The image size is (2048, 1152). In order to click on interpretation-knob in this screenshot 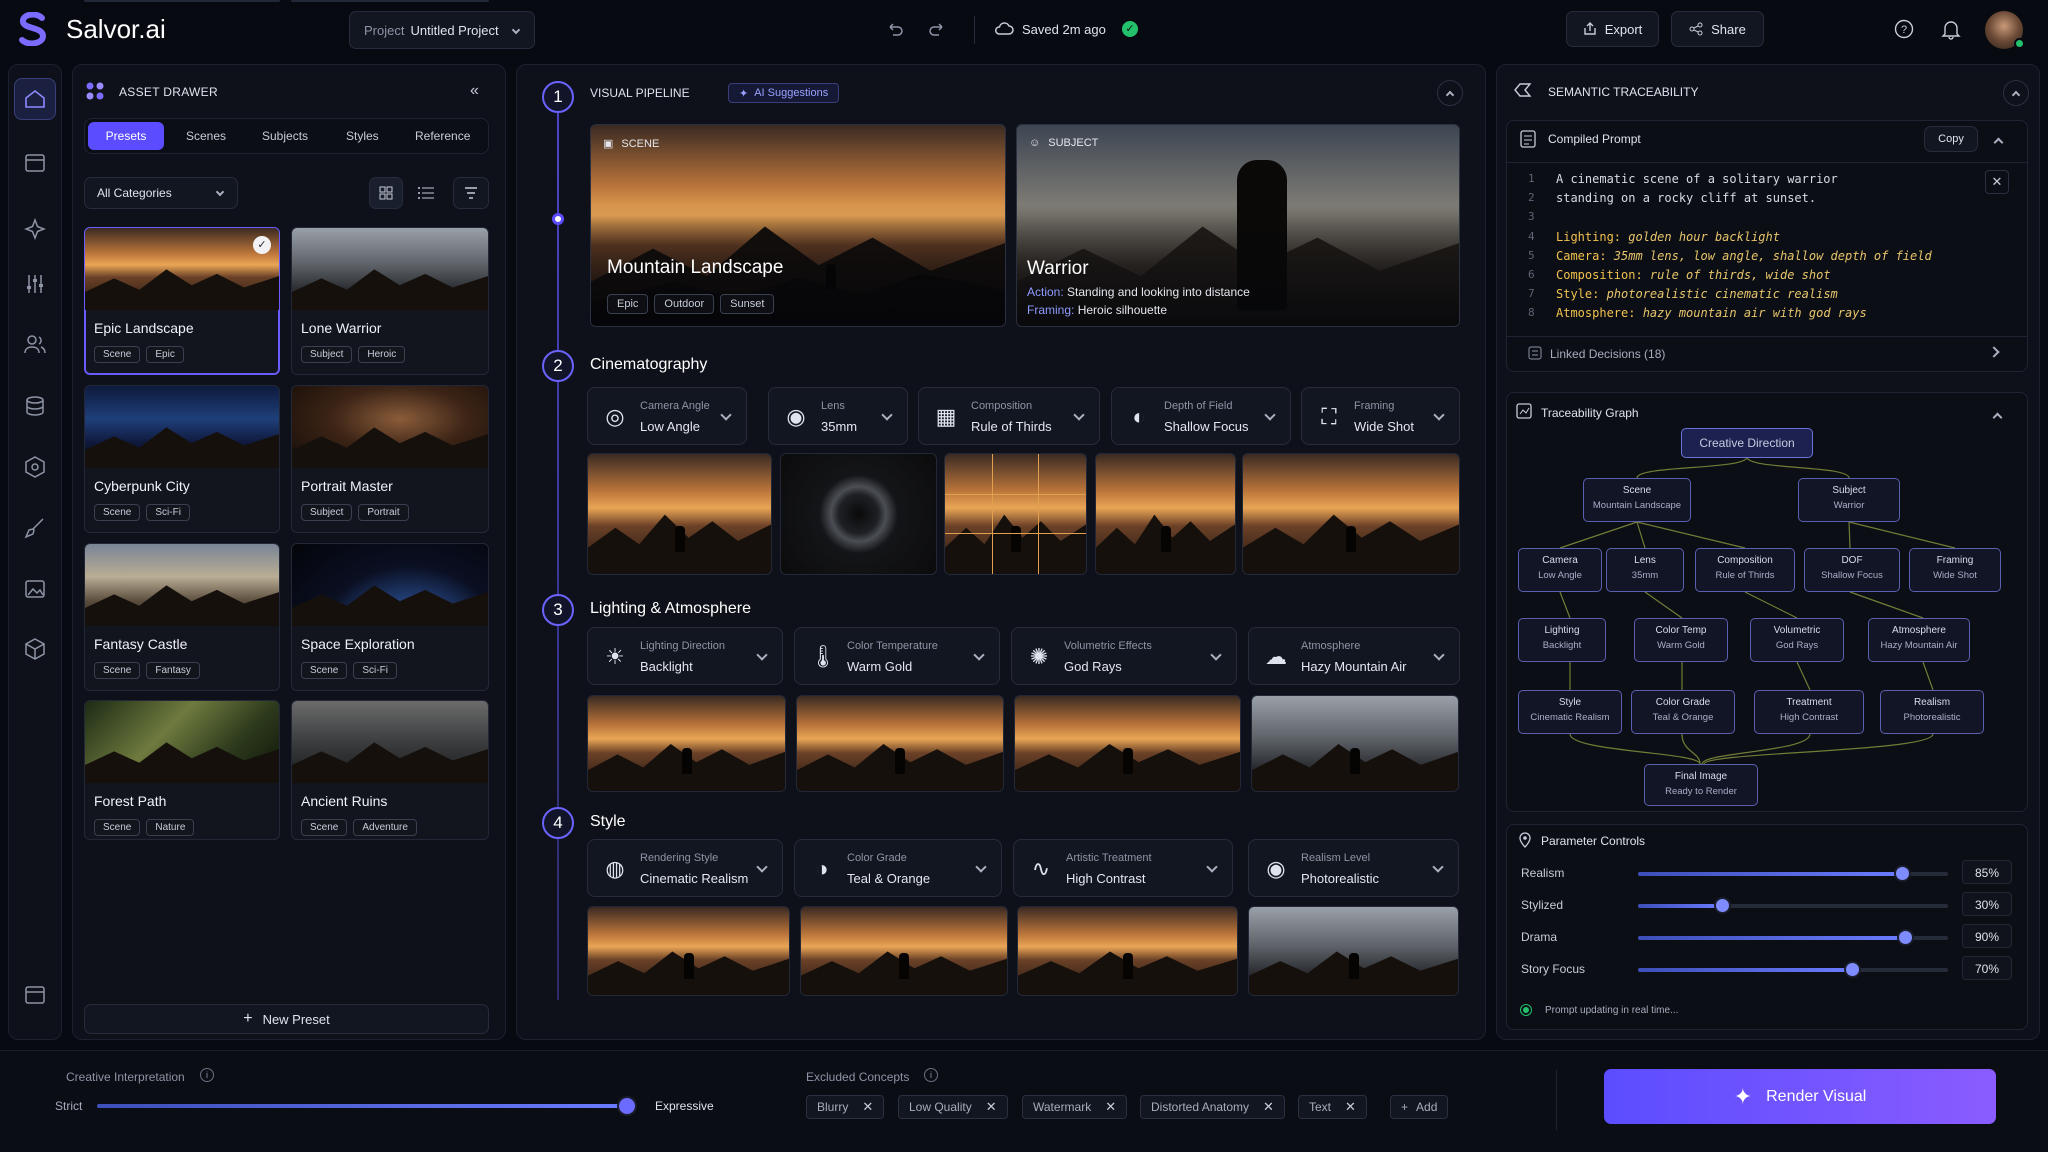, I will do `click(627, 1106)`.